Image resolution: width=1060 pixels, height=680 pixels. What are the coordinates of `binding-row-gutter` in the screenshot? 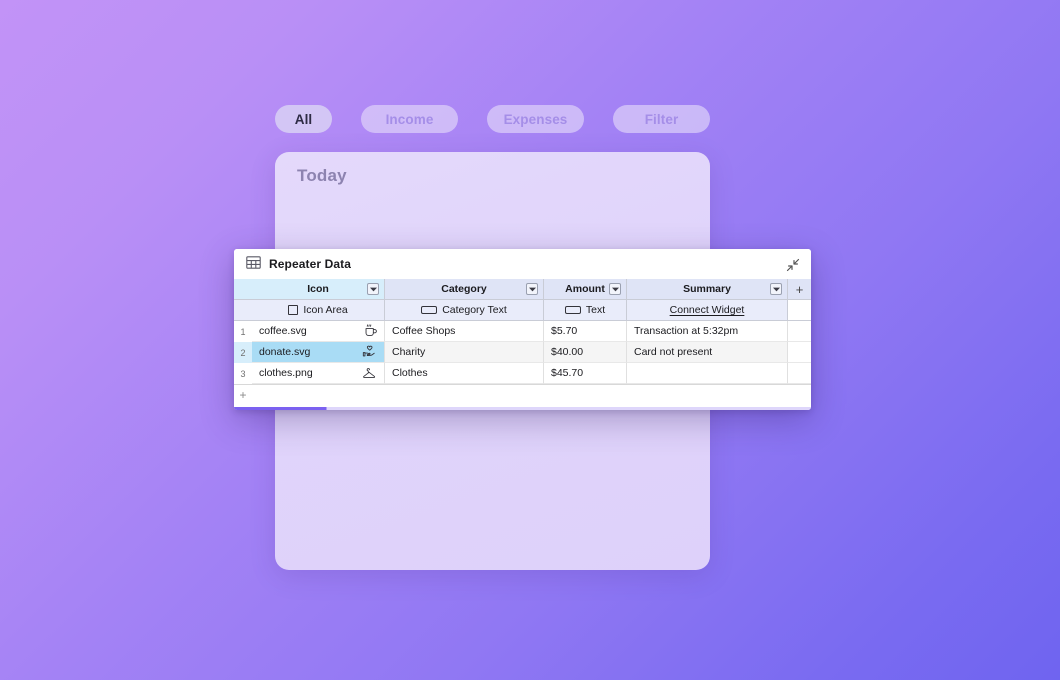 It's located at (243, 310).